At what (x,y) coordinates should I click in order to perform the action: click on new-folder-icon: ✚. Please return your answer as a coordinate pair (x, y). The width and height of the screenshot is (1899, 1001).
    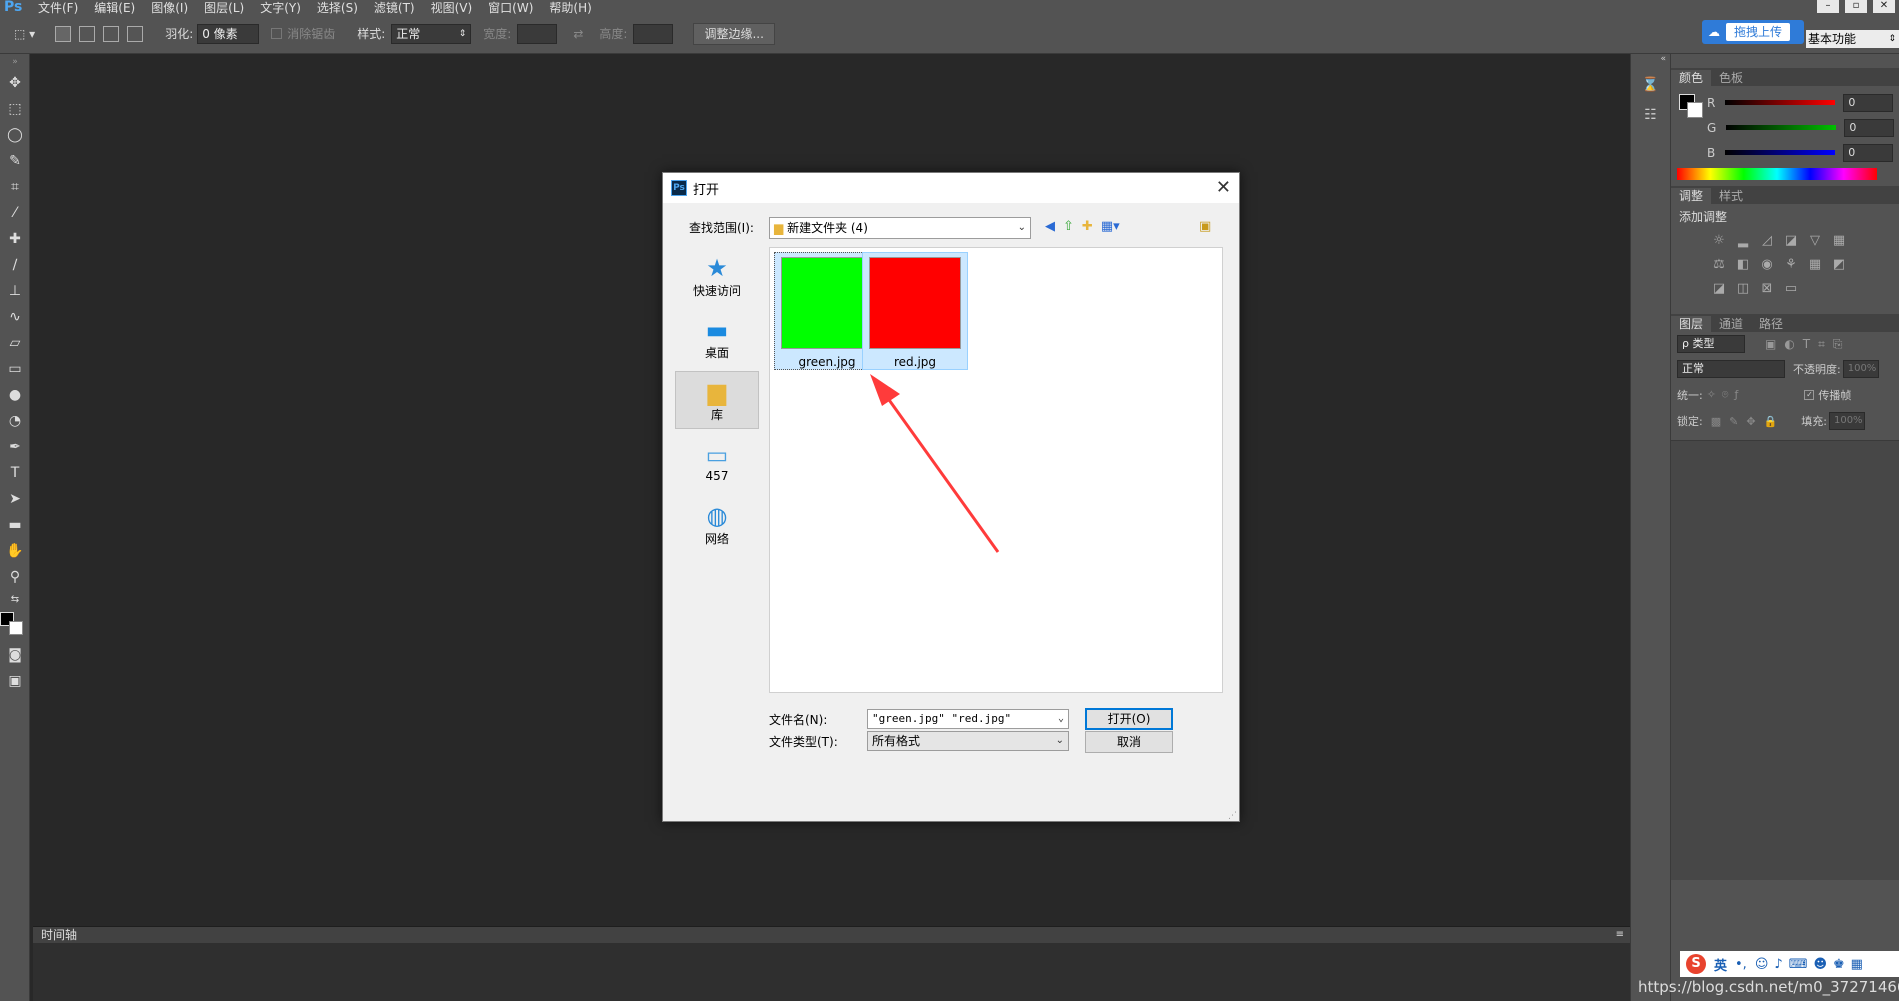
    Looking at the image, I should click on (1087, 226).